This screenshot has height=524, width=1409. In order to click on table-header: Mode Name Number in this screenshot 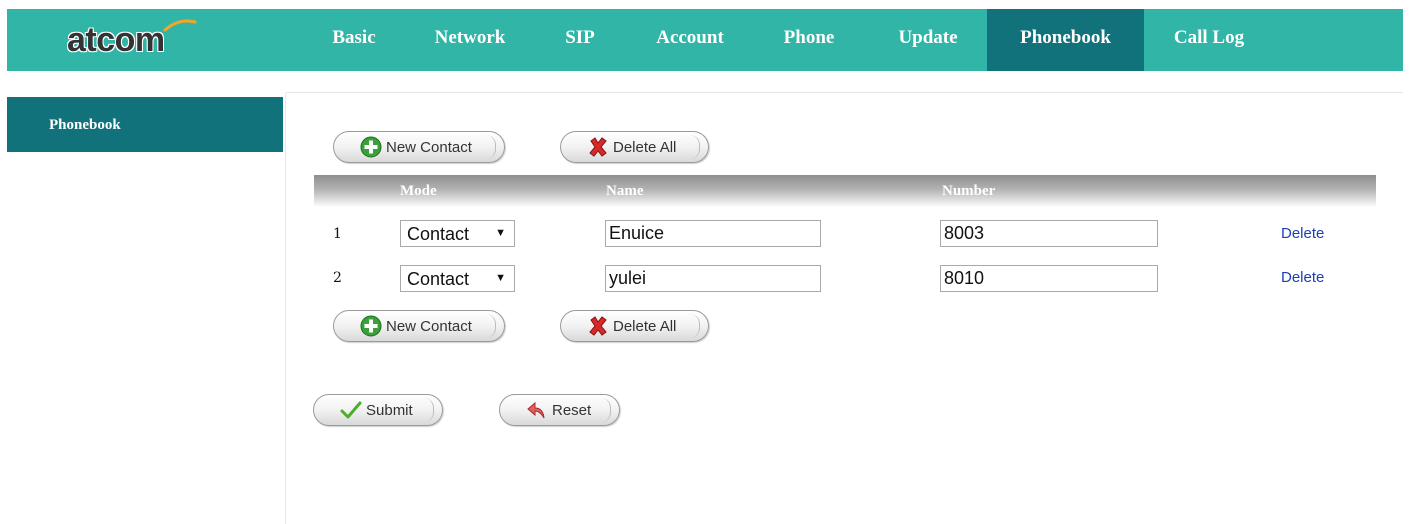, I will do `click(845, 191)`.